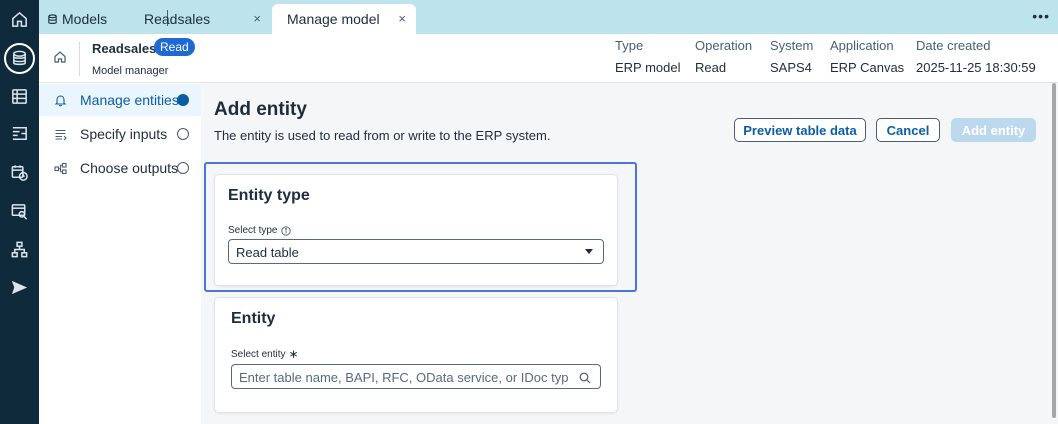 Image resolution: width=1058 pixels, height=424 pixels. Describe the element at coordinates (269, 195) in the screenshot. I see `card-title: Entity type` at that location.